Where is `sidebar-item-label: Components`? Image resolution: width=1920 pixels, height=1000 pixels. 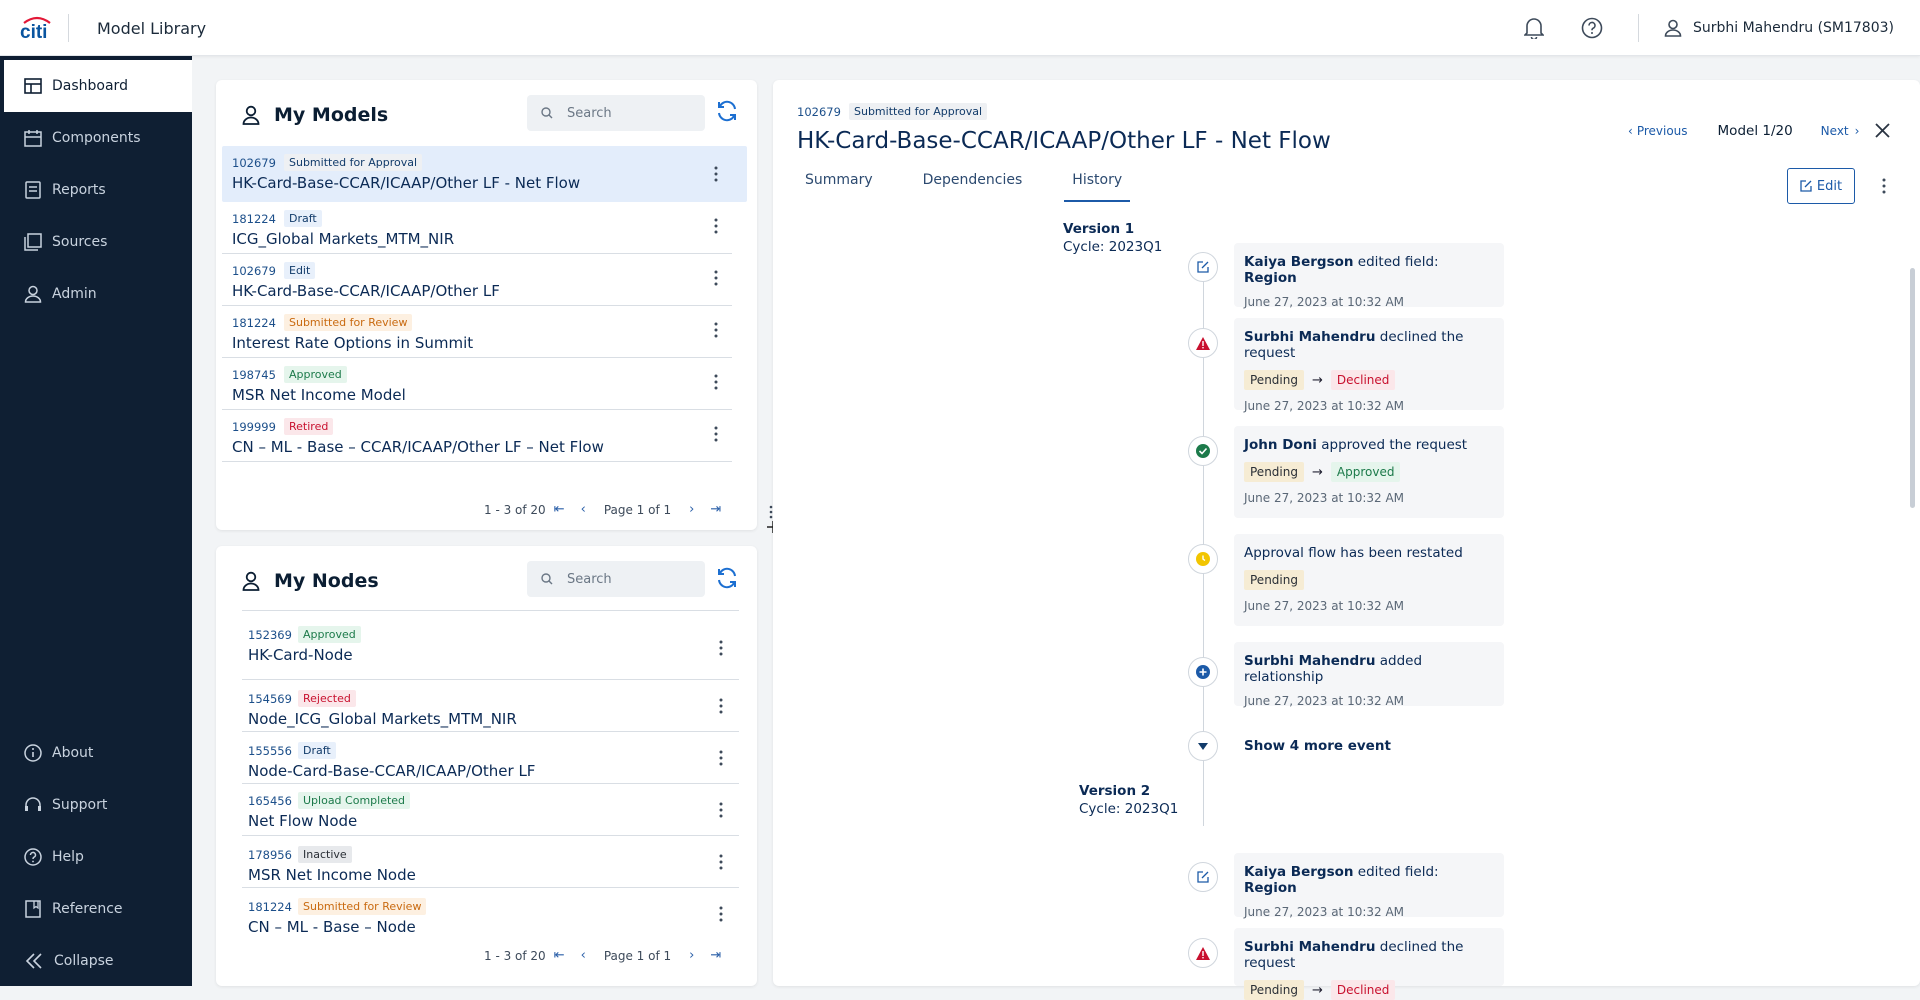 sidebar-item-label: Components is located at coordinates (96, 138).